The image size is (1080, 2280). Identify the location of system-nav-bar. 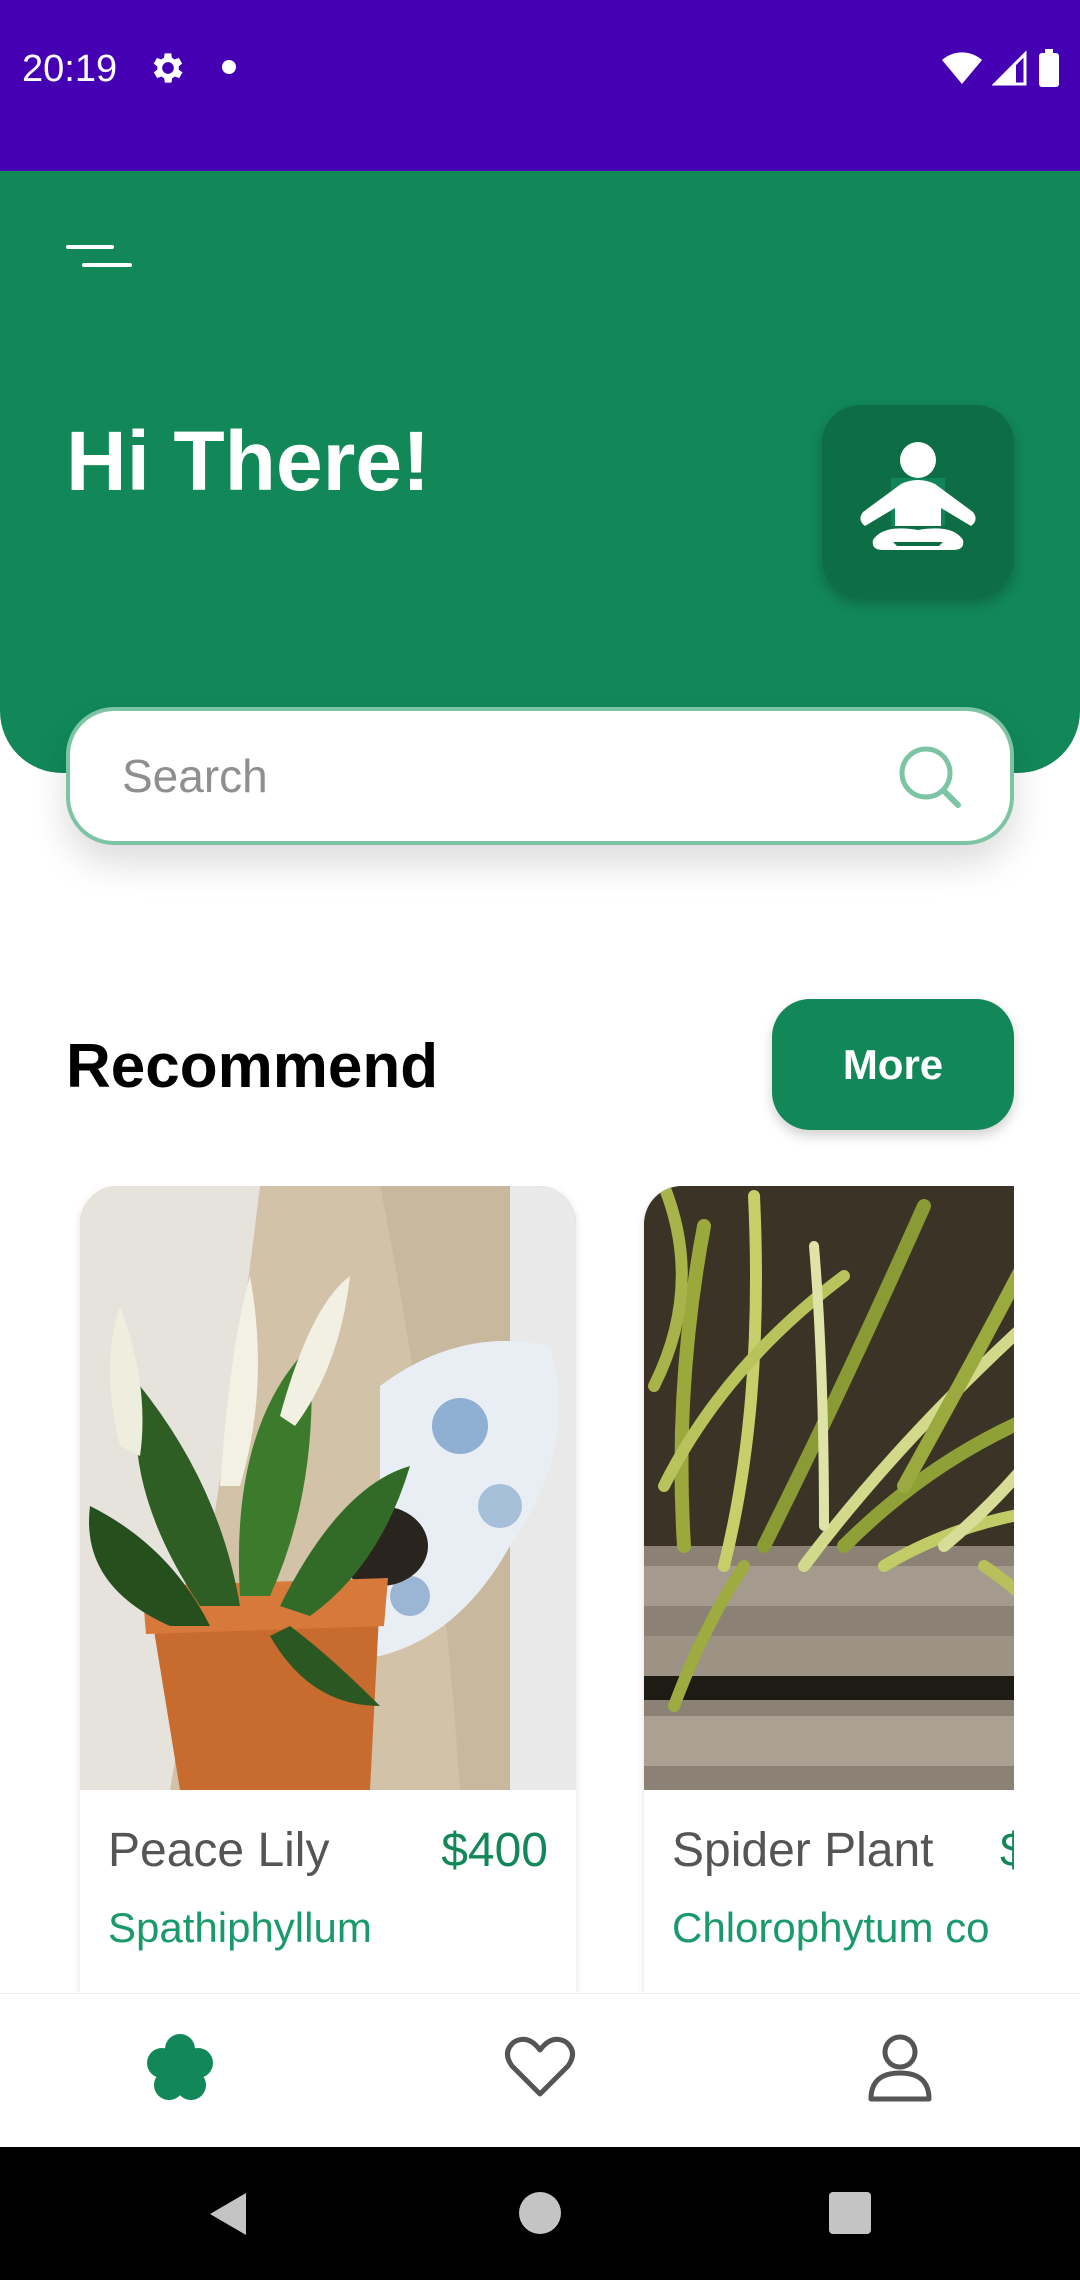
(540, 2213).